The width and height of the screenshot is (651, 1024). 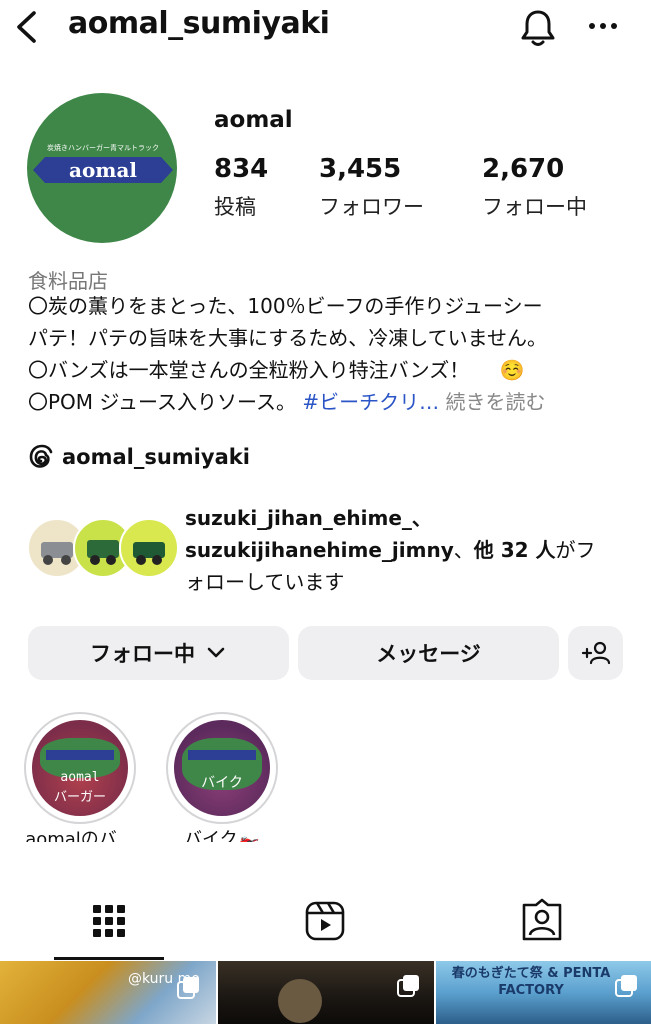 What do you see at coordinates (300, 1001) in the screenshot?
I see `post-2-subject` at bounding box center [300, 1001].